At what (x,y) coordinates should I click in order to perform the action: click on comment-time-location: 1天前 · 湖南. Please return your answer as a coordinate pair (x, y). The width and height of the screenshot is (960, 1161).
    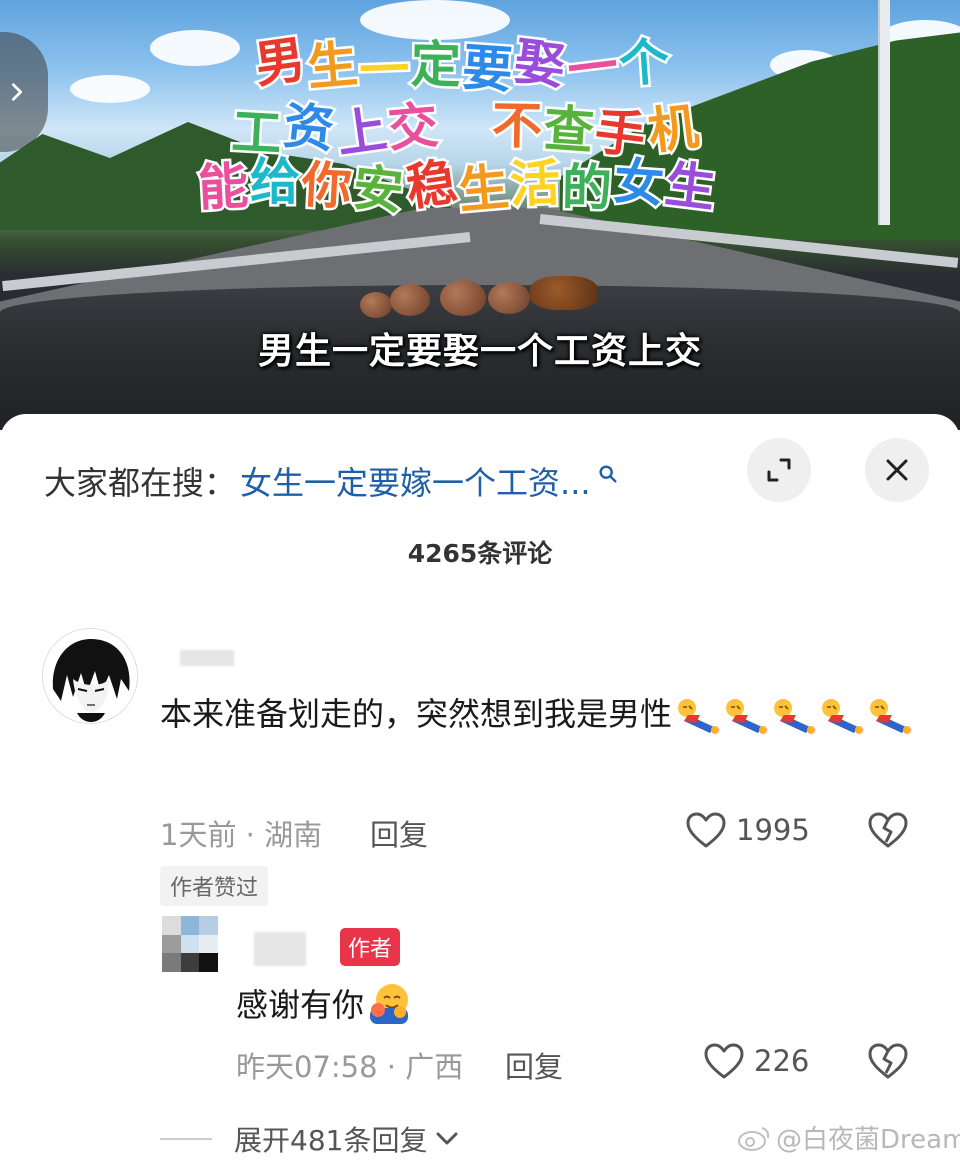
    Looking at the image, I should click on (241, 835).